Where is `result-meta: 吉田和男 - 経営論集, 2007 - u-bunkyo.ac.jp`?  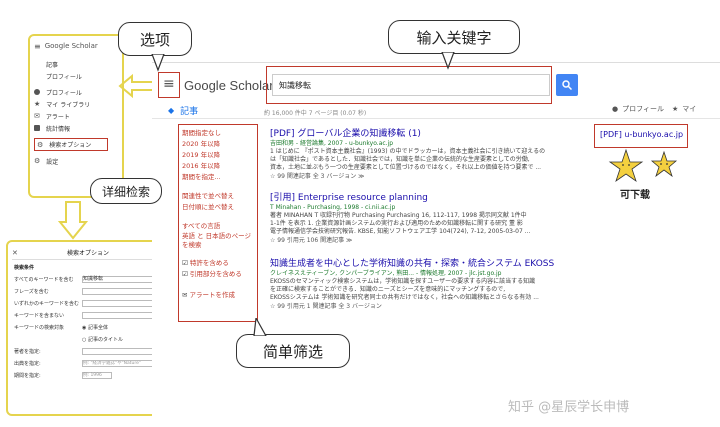
result-meta: 吉田和男 - 経営論集, 2007 - u-bunkyo.ac.jp is located at coordinates (332, 143).